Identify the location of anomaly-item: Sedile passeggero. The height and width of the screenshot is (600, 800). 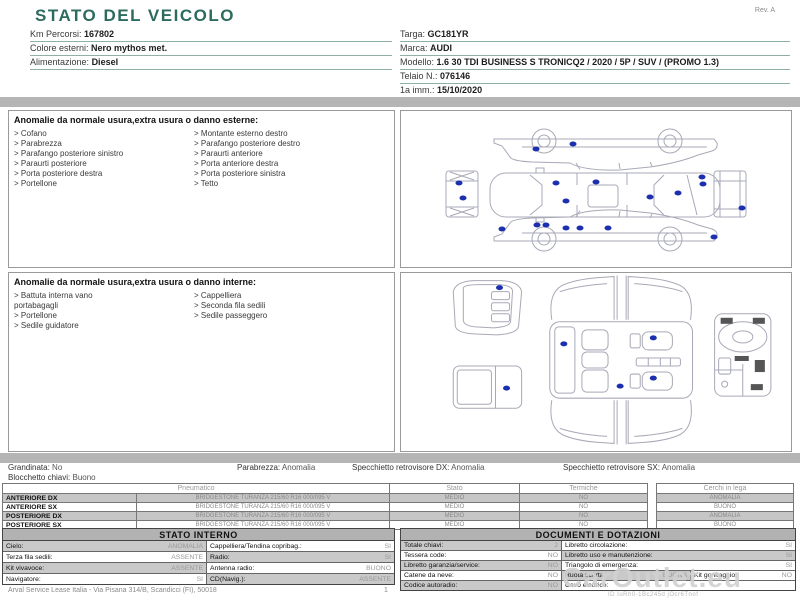
(284, 316).